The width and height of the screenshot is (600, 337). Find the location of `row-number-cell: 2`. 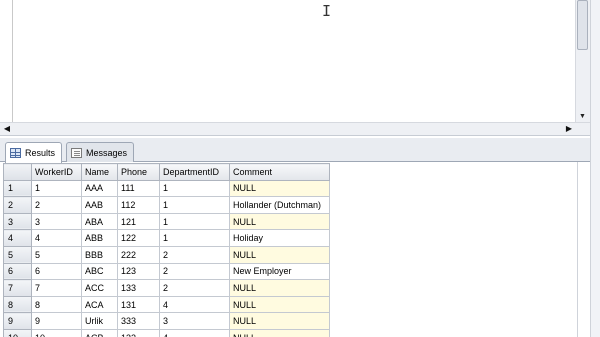

row-number-cell: 2 is located at coordinates (17, 205).